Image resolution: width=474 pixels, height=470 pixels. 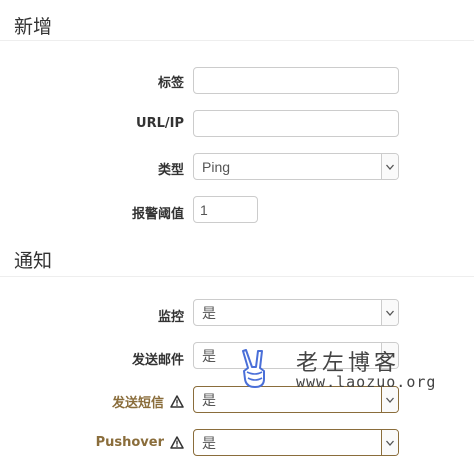 What do you see at coordinates (170, 83) in the screenshot?
I see `tag-label: 标签` at bounding box center [170, 83].